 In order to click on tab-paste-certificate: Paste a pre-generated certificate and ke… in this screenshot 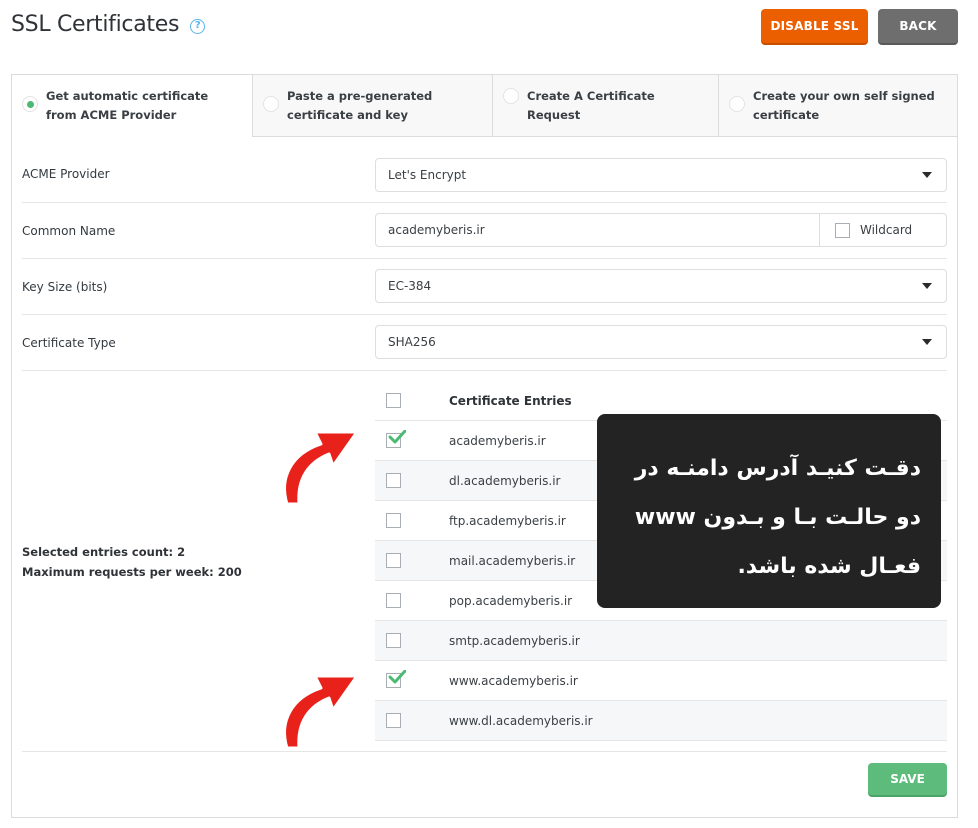, I will do `click(372, 106)`.